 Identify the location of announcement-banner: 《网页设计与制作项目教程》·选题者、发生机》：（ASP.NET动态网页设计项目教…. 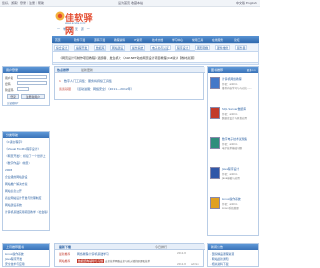
(155, 57).